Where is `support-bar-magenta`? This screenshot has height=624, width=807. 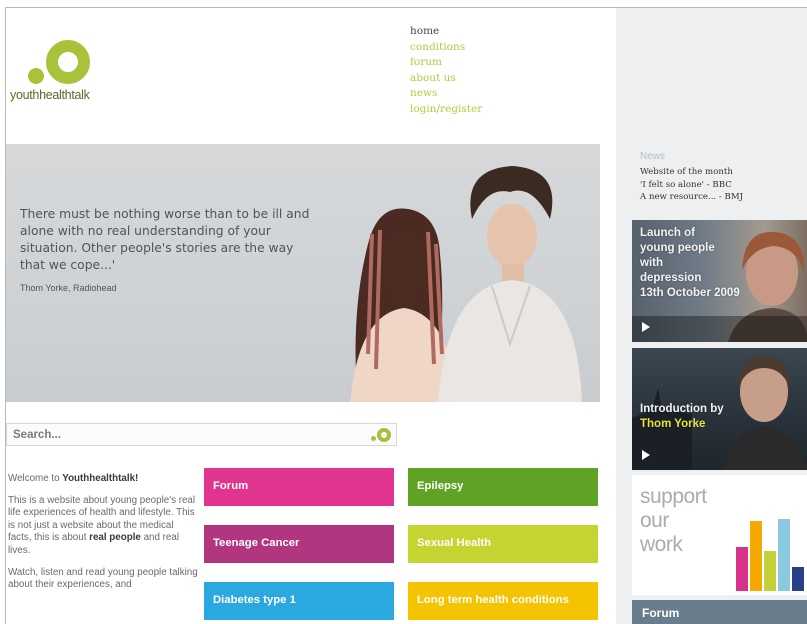 support-bar-magenta is located at coordinates (742, 569).